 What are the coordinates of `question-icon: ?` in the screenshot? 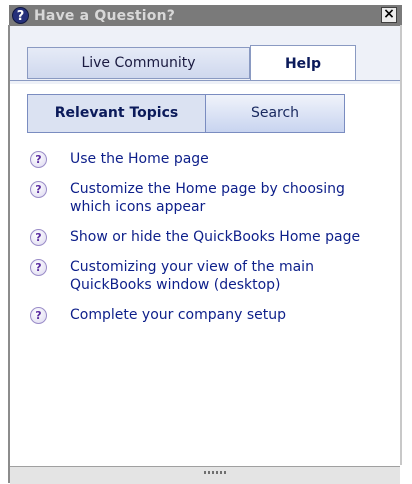 It's located at (20, 15).